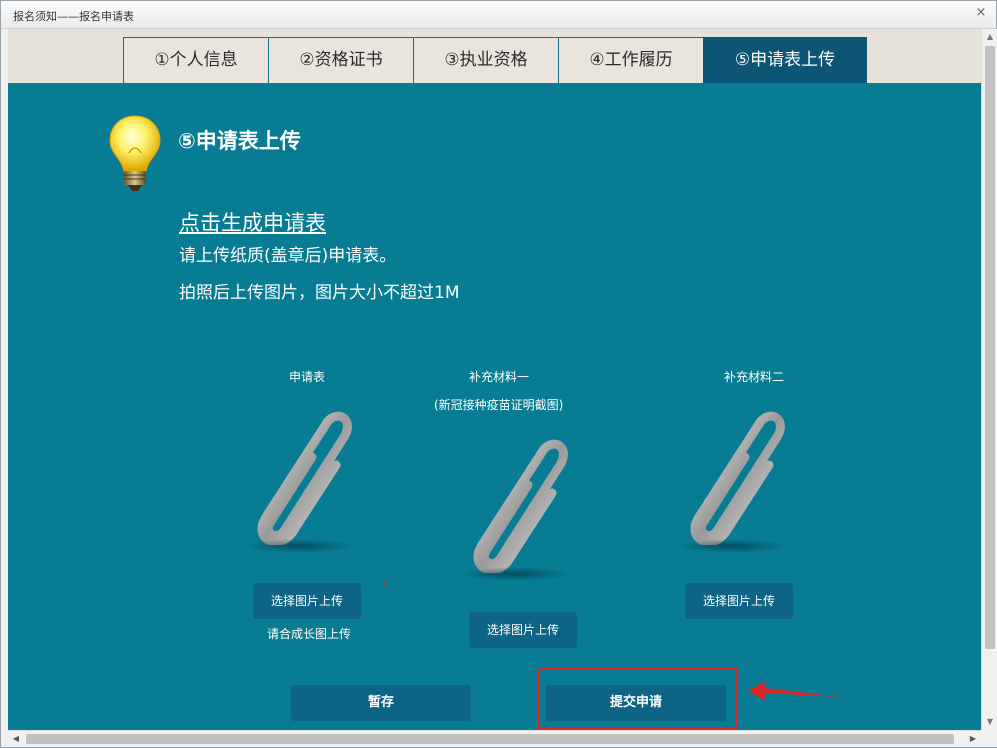  What do you see at coordinates (307, 377) in the screenshot?
I see `upload-label-application-form: 申请表` at bounding box center [307, 377].